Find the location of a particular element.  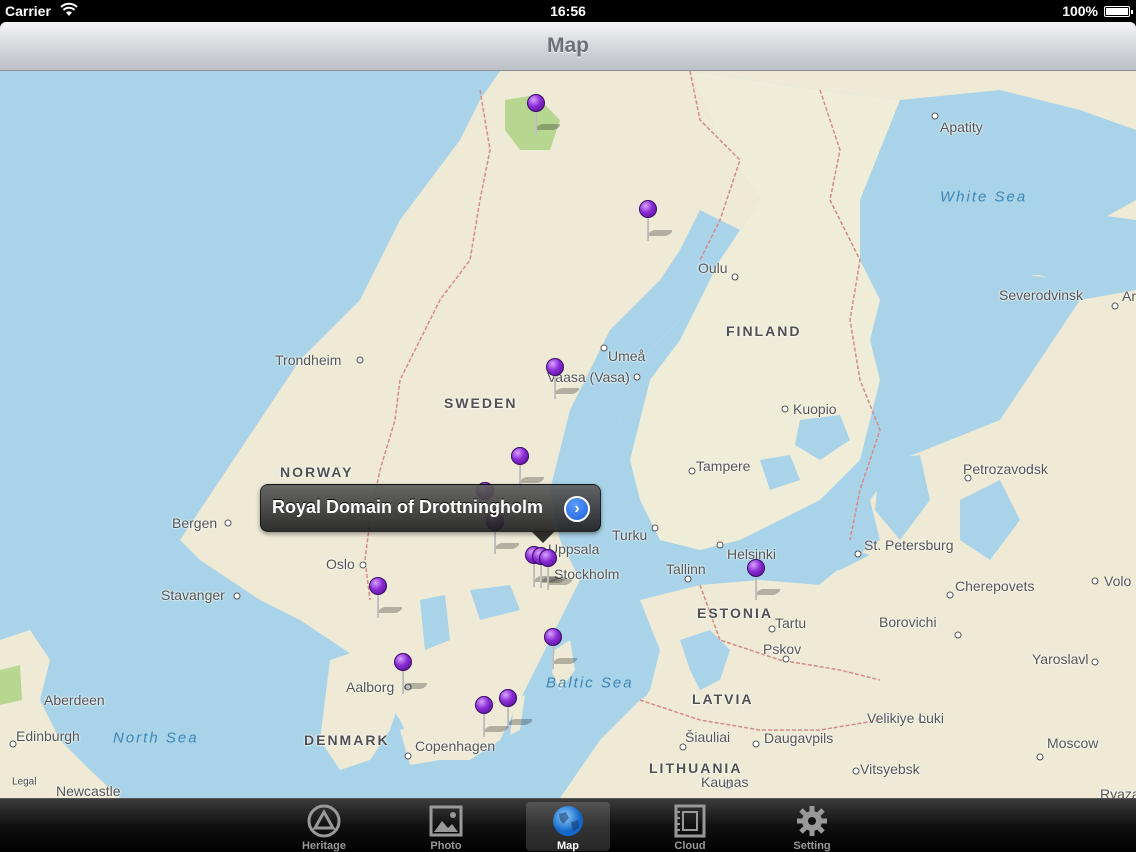

city-label-cherepovets: Cherepovets is located at coordinates (995, 586).